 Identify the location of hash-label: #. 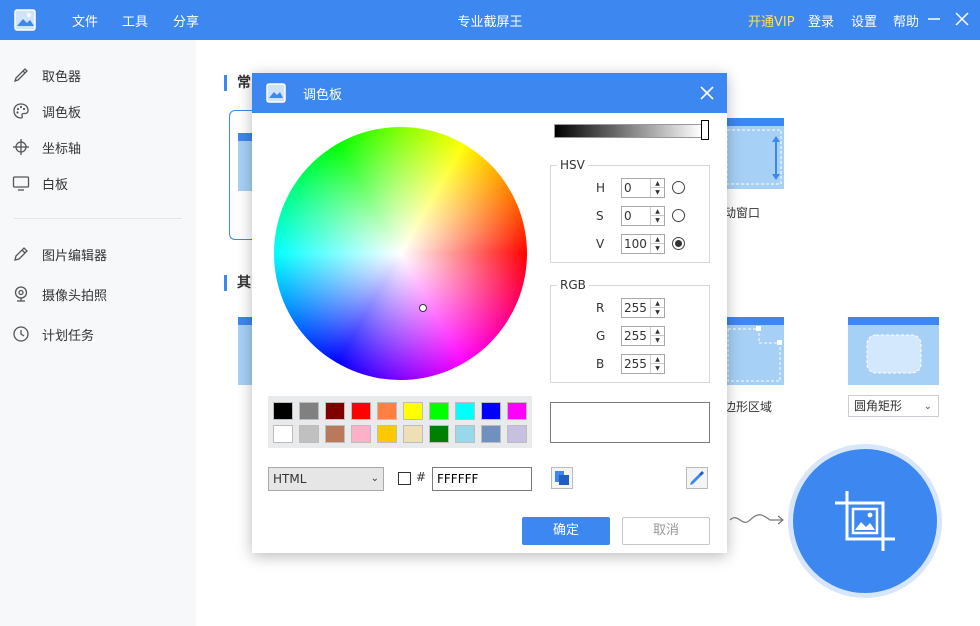
(421, 477).